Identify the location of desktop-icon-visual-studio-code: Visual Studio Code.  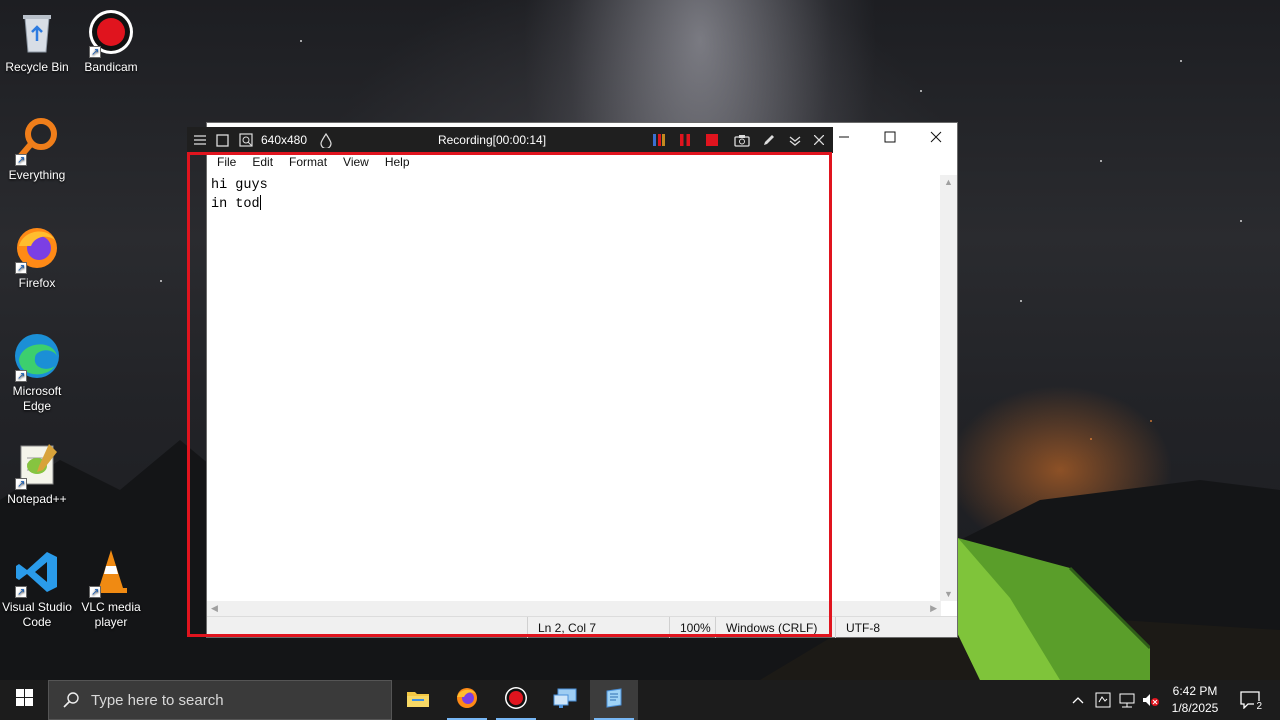
(37, 589).